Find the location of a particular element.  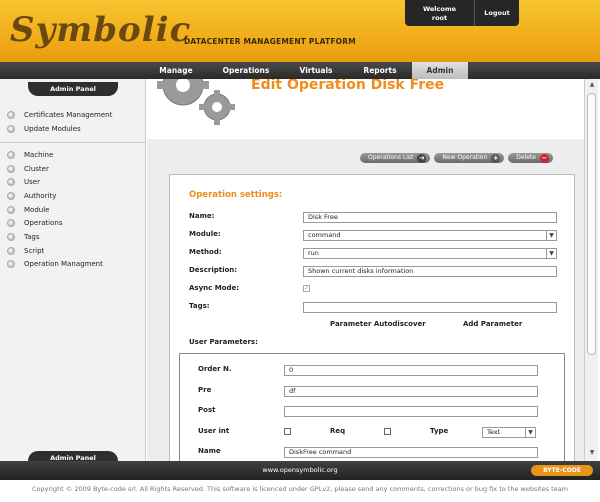

symbolic-logo: Symbolic is located at coordinates (100, 30).